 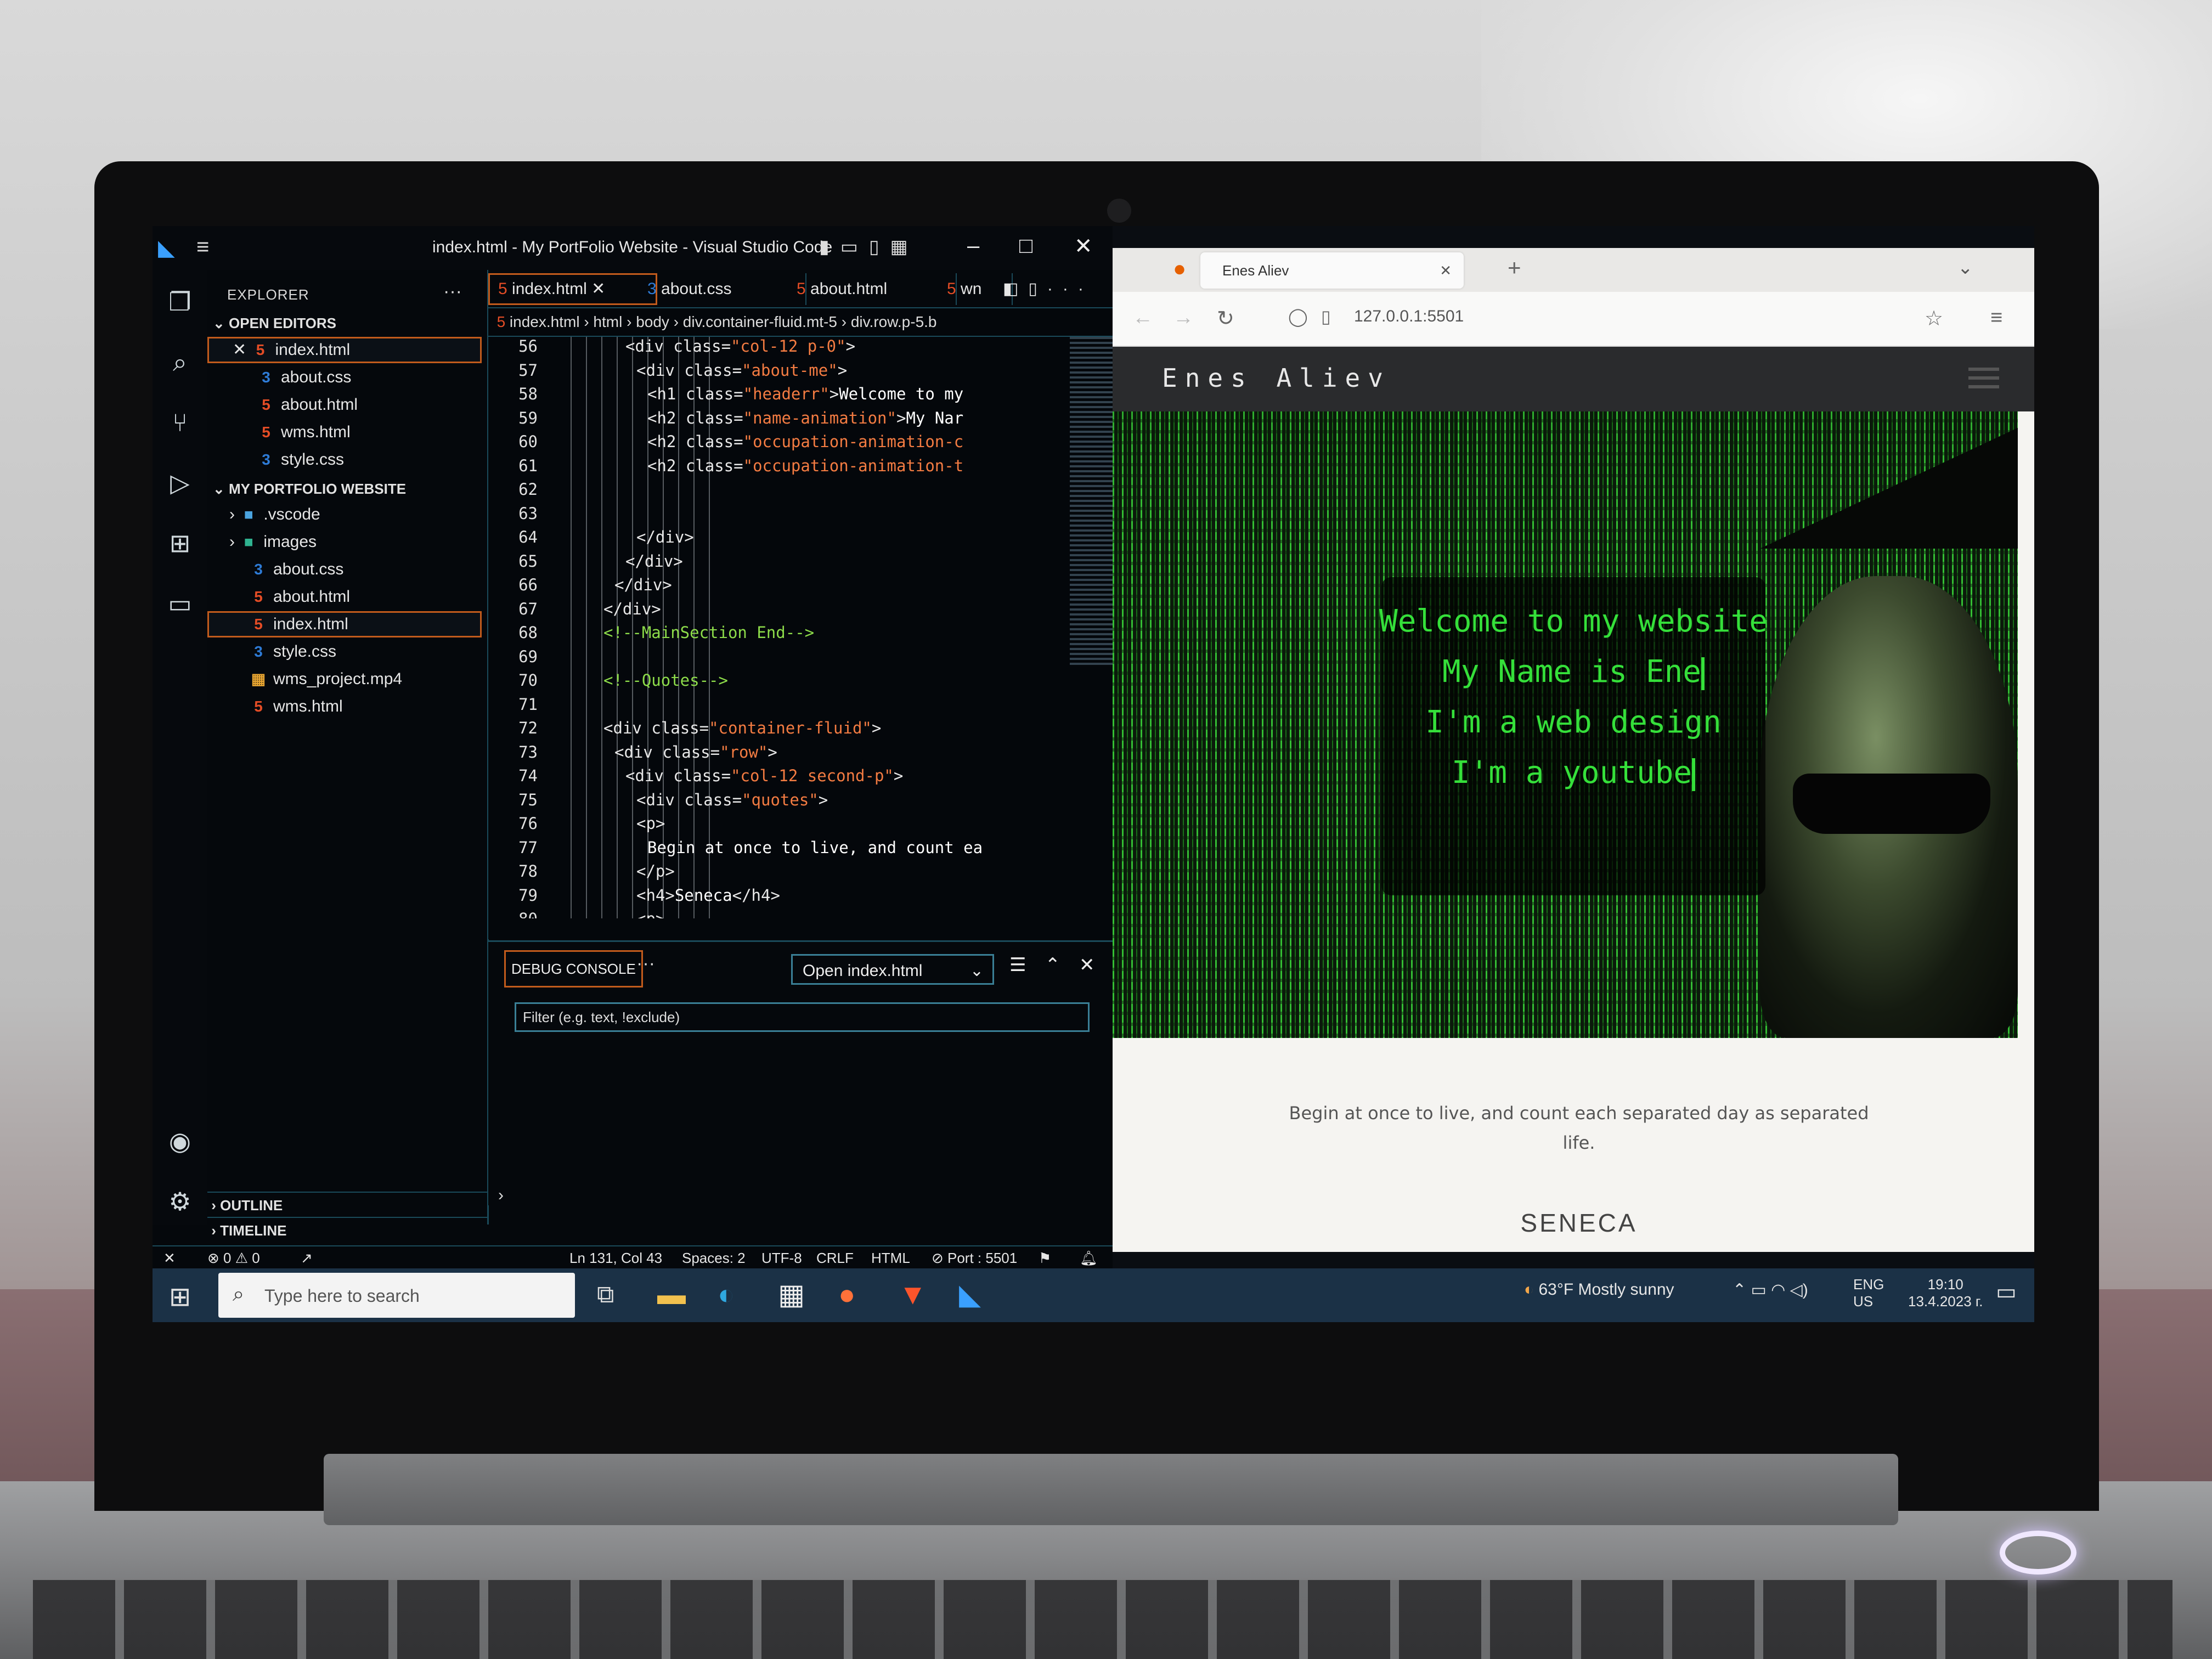 What do you see at coordinates (344, 624) in the screenshot?
I see `tree-file-selected: 5 index.html` at bounding box center [344, 624].